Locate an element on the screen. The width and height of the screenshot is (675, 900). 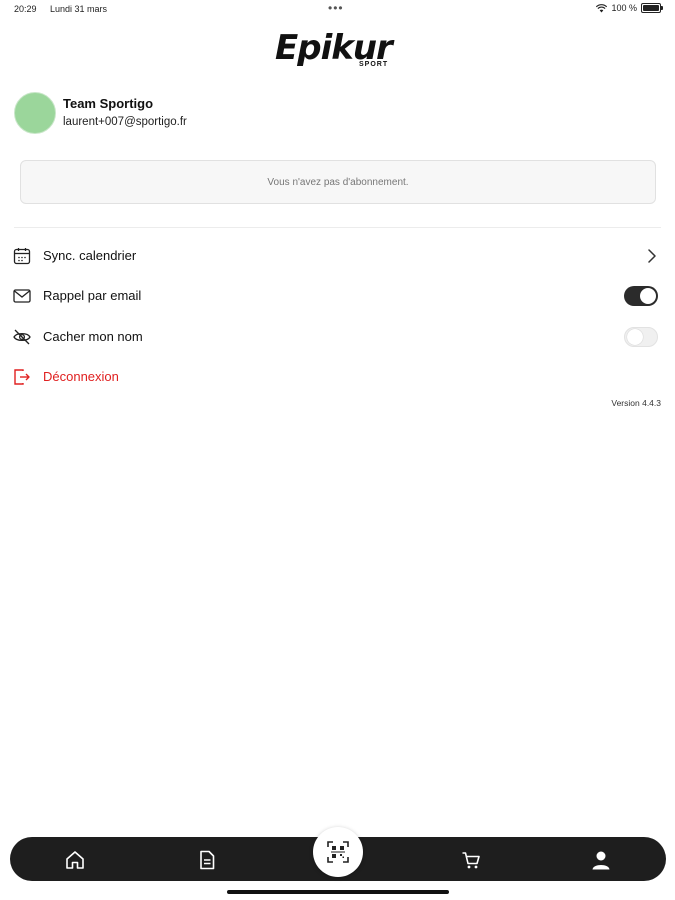
menu-item-email-reminder: Rappel par email is located at coordinates (337, 296).